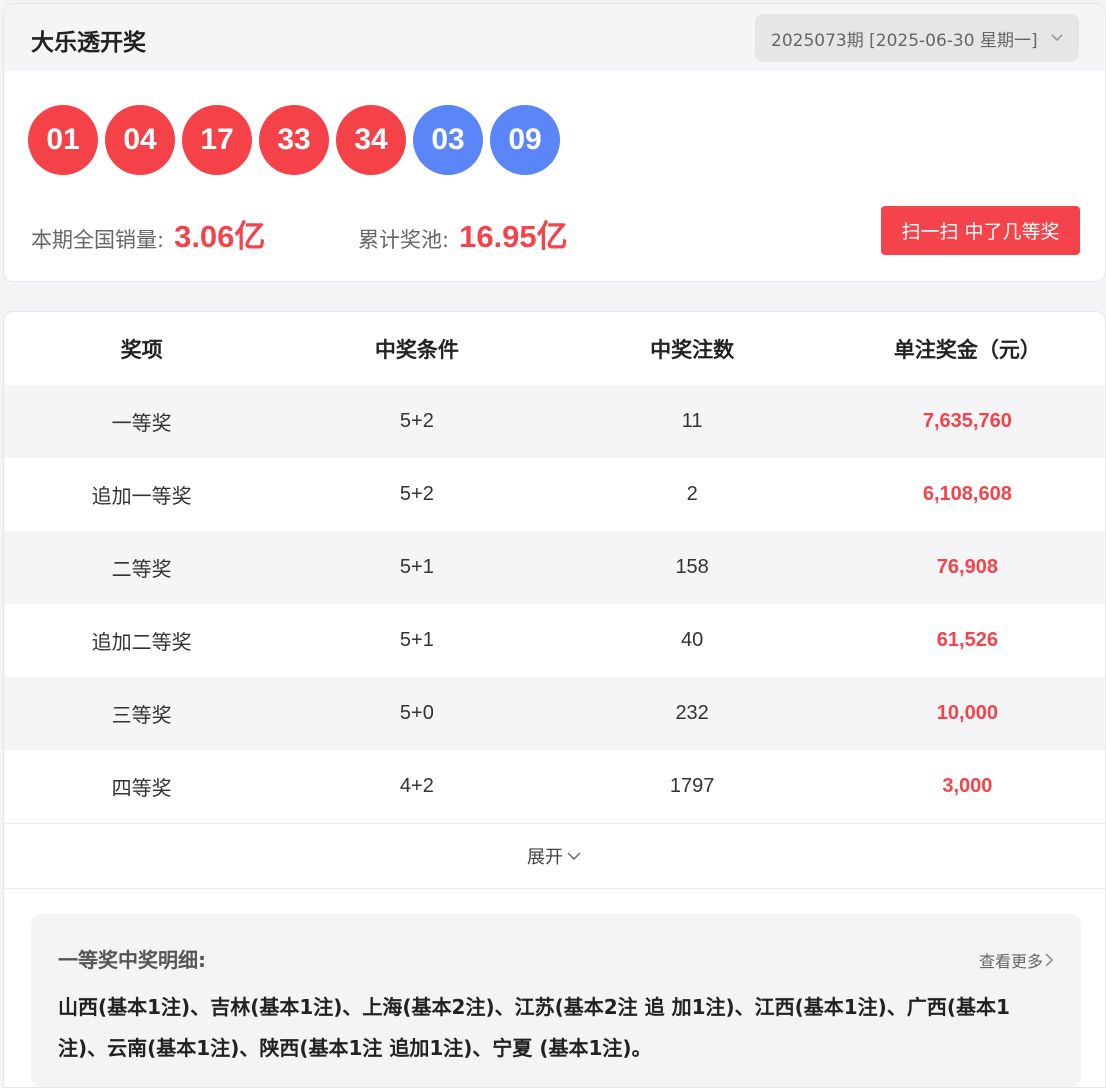 This screenshot has height=1088, width=1106. What do you see at coordinates (513, 236) in the screenshot?
I see `pool-value: 16.95亿` at bounding box center [513, 236].